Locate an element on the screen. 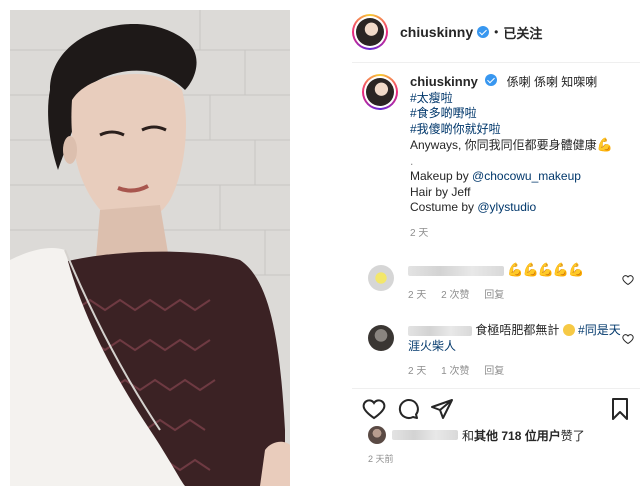  caption-avatar is located at coordinates (380, 92).